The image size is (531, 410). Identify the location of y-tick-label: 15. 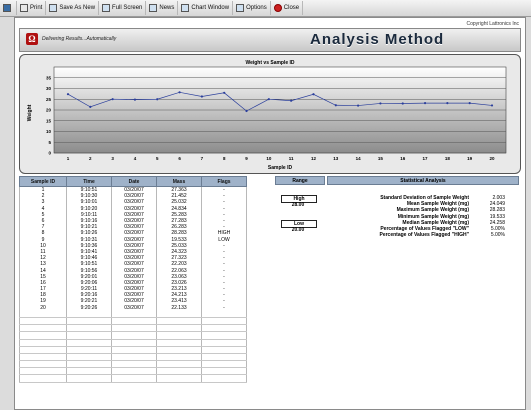
(49, 120).